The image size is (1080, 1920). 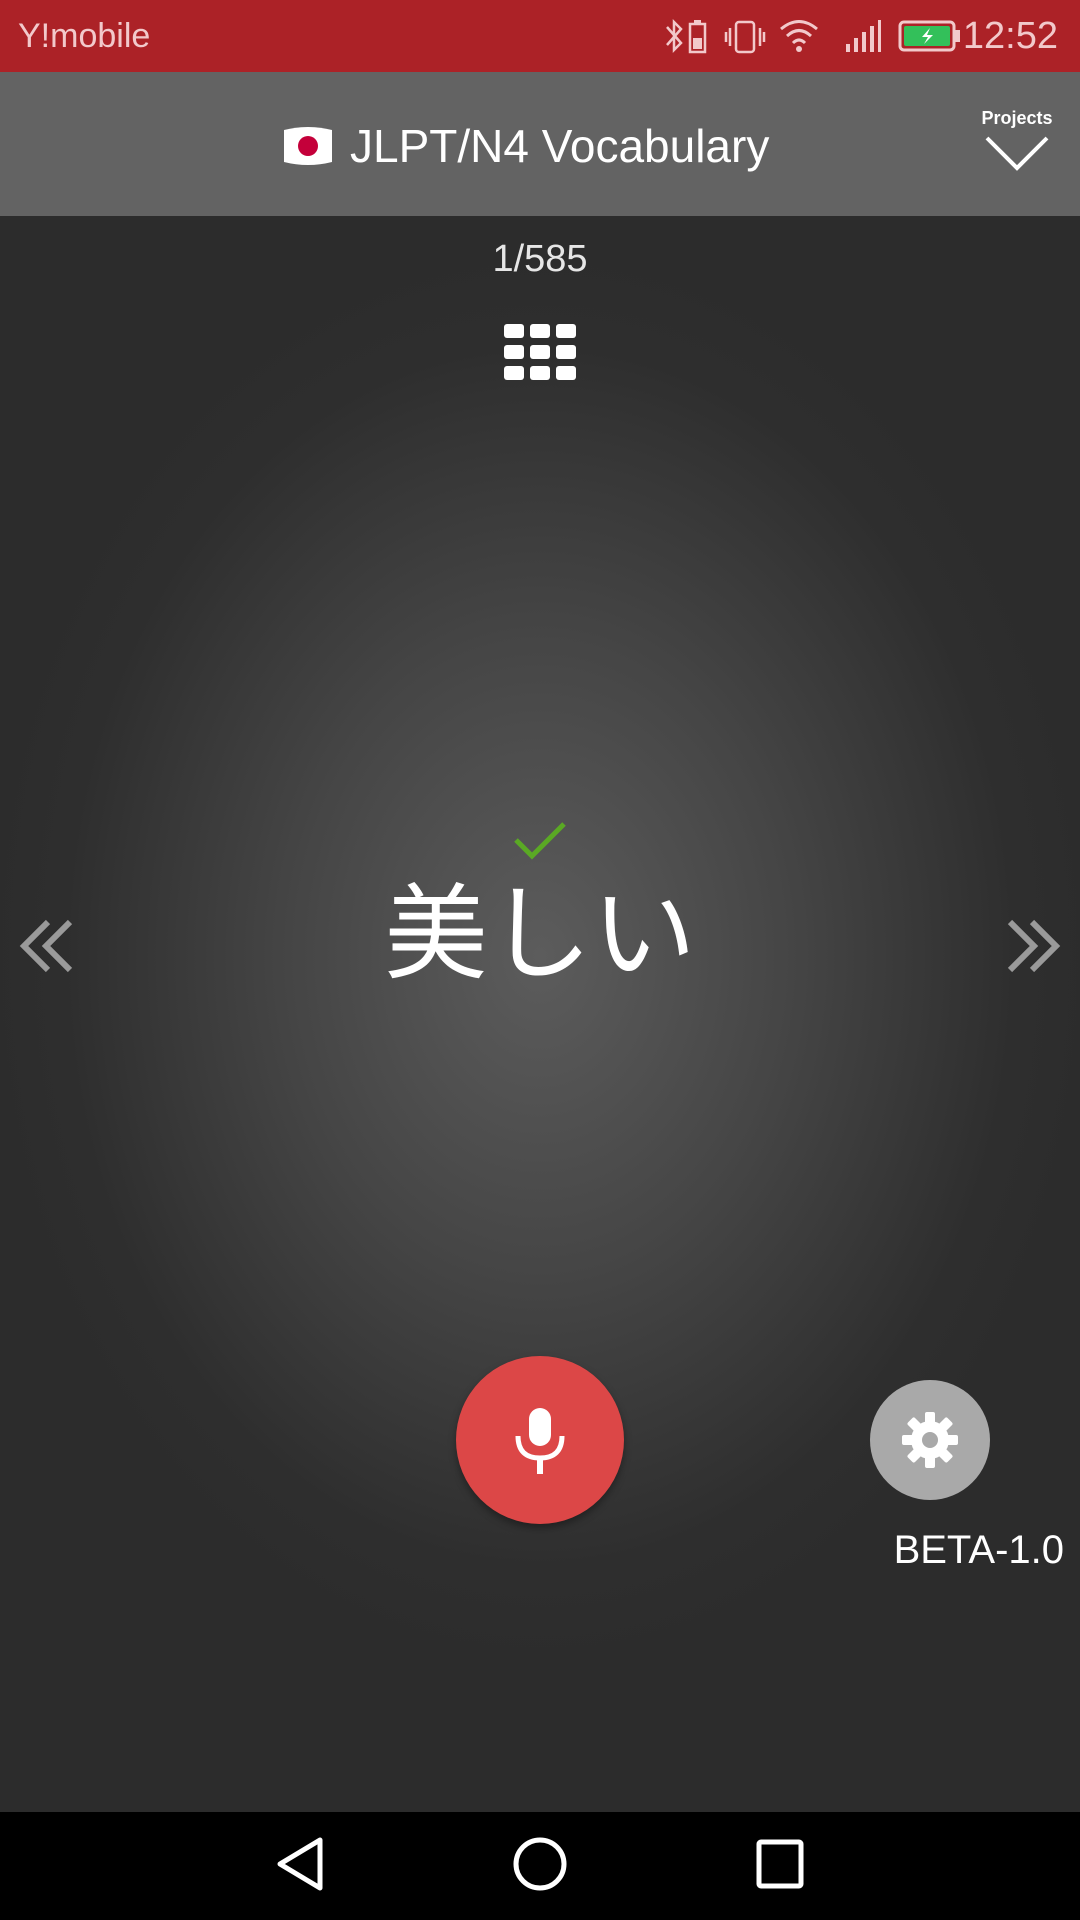 I want to click on status-bar: Y!mobile 12:52, so click(x=540, y=36).